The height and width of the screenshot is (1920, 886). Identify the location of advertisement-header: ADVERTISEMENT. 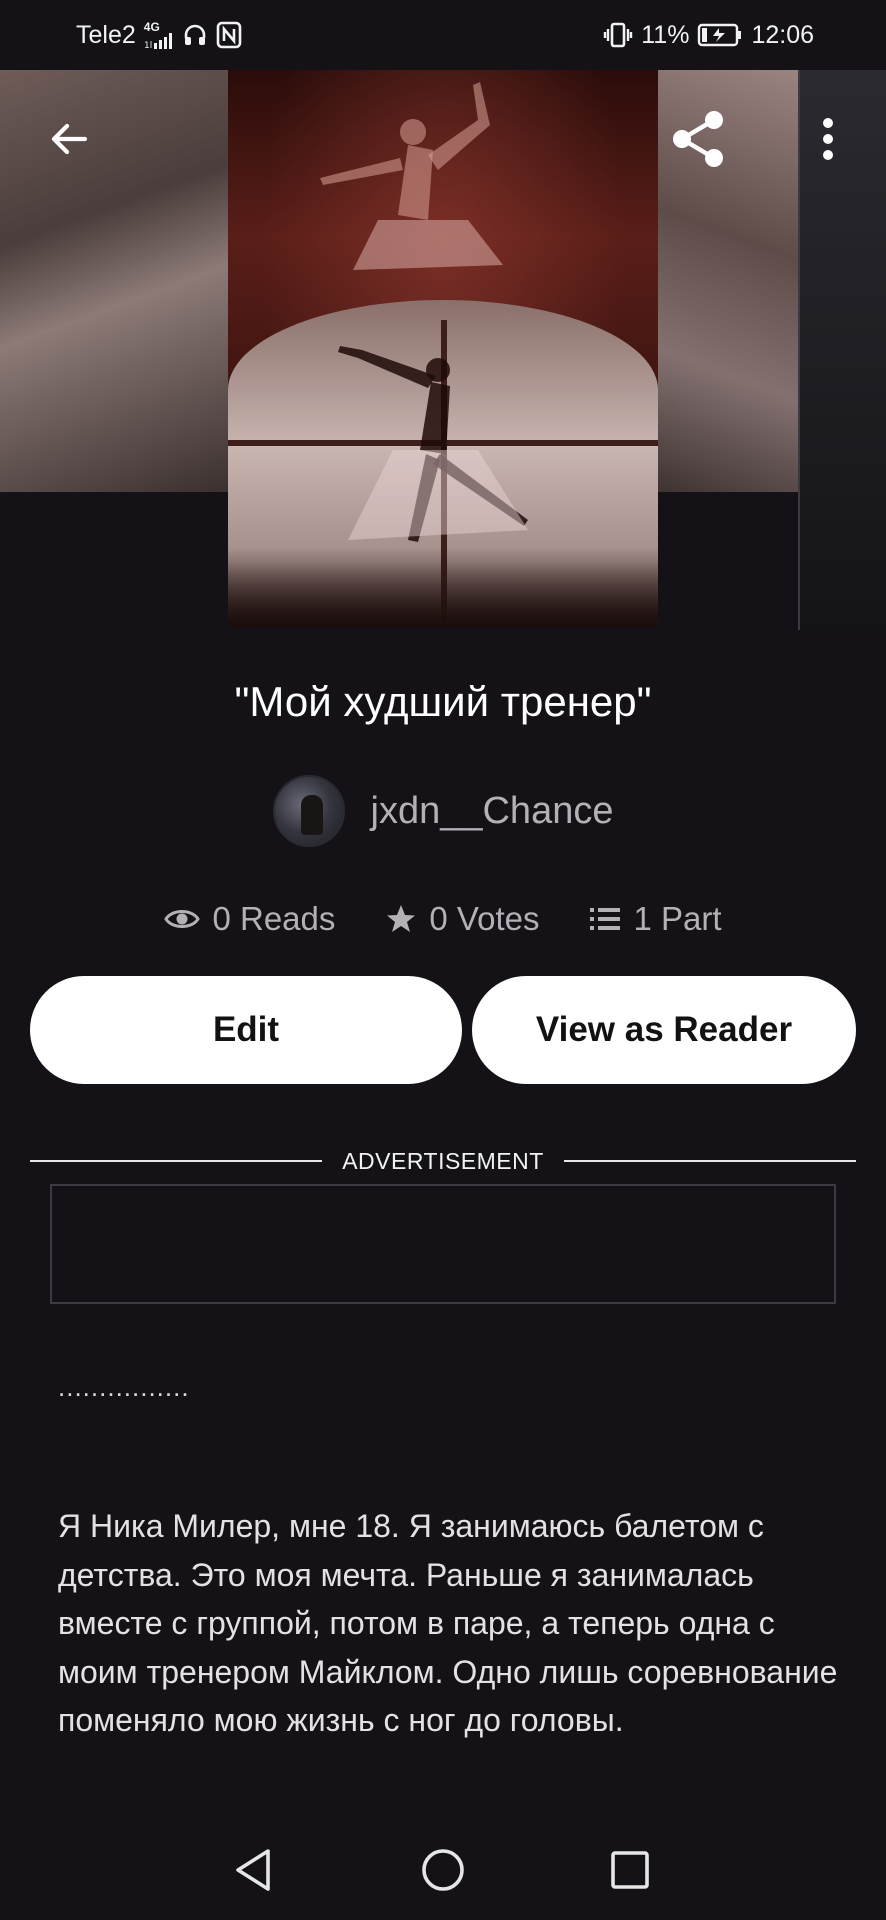
(443, 1161).